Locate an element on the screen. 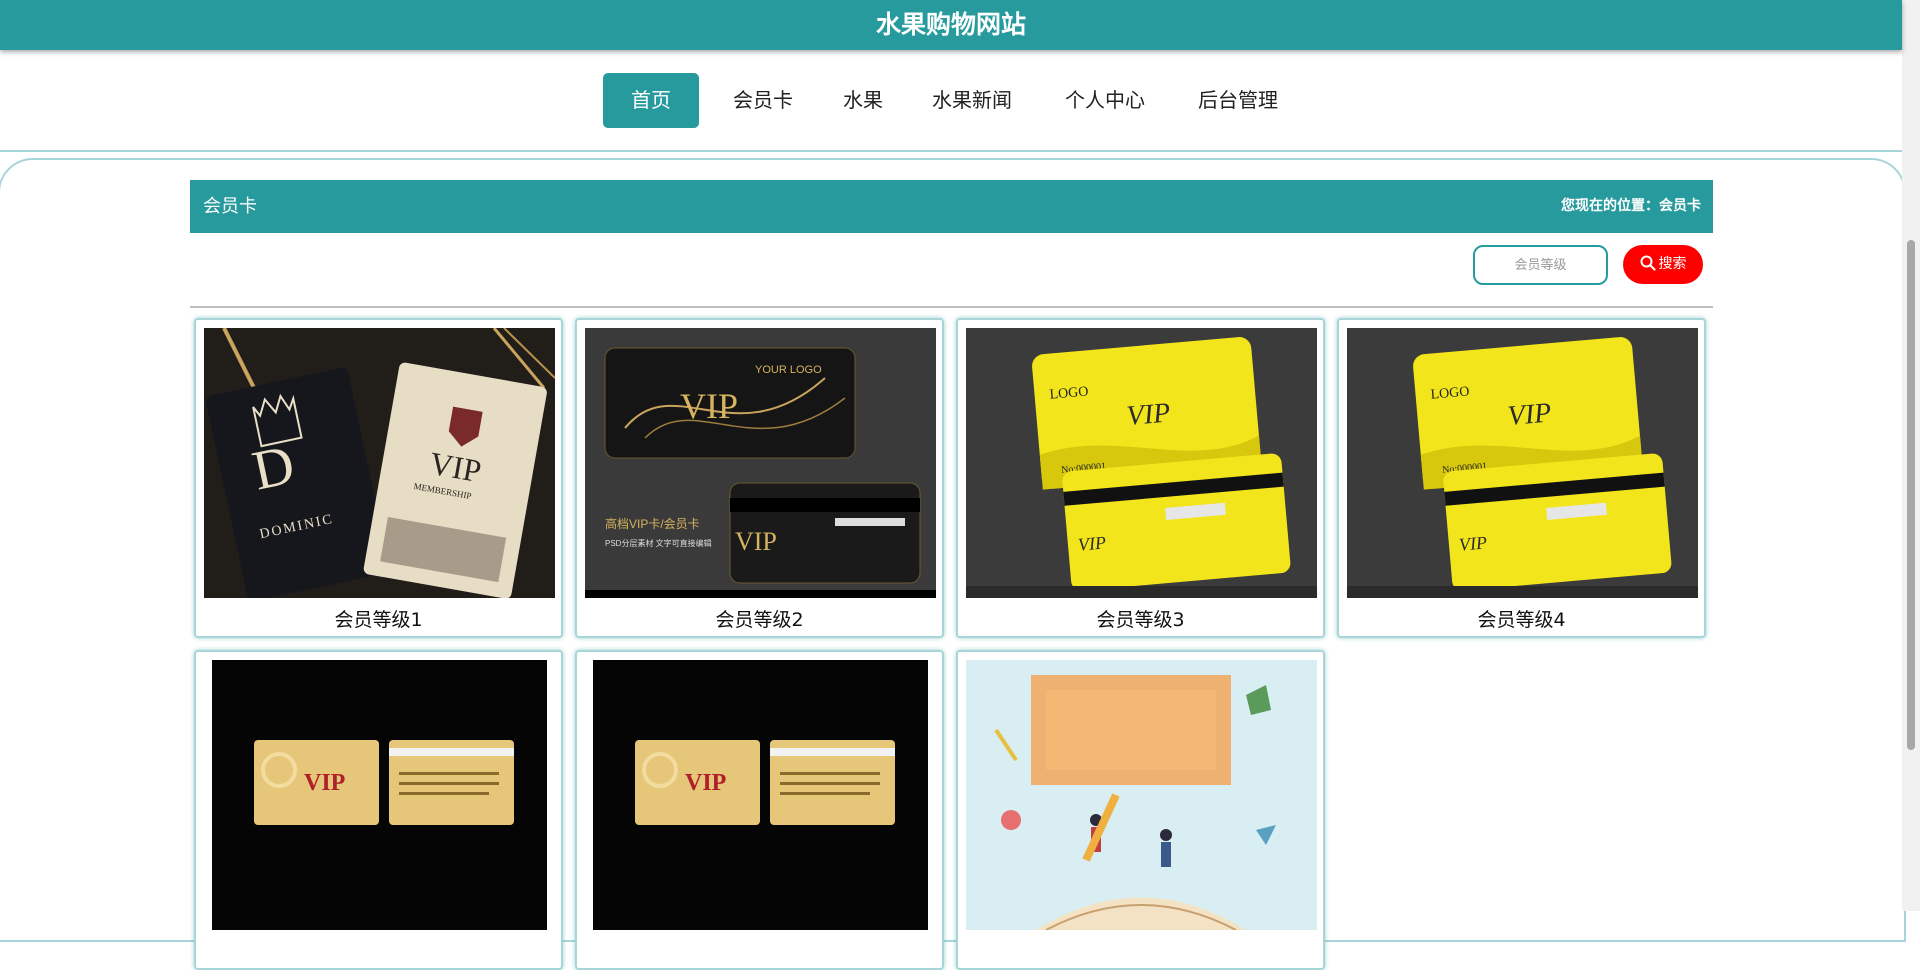 The image size is (1920, 970). page-scrollbar is located at coordinates (1911, 455).